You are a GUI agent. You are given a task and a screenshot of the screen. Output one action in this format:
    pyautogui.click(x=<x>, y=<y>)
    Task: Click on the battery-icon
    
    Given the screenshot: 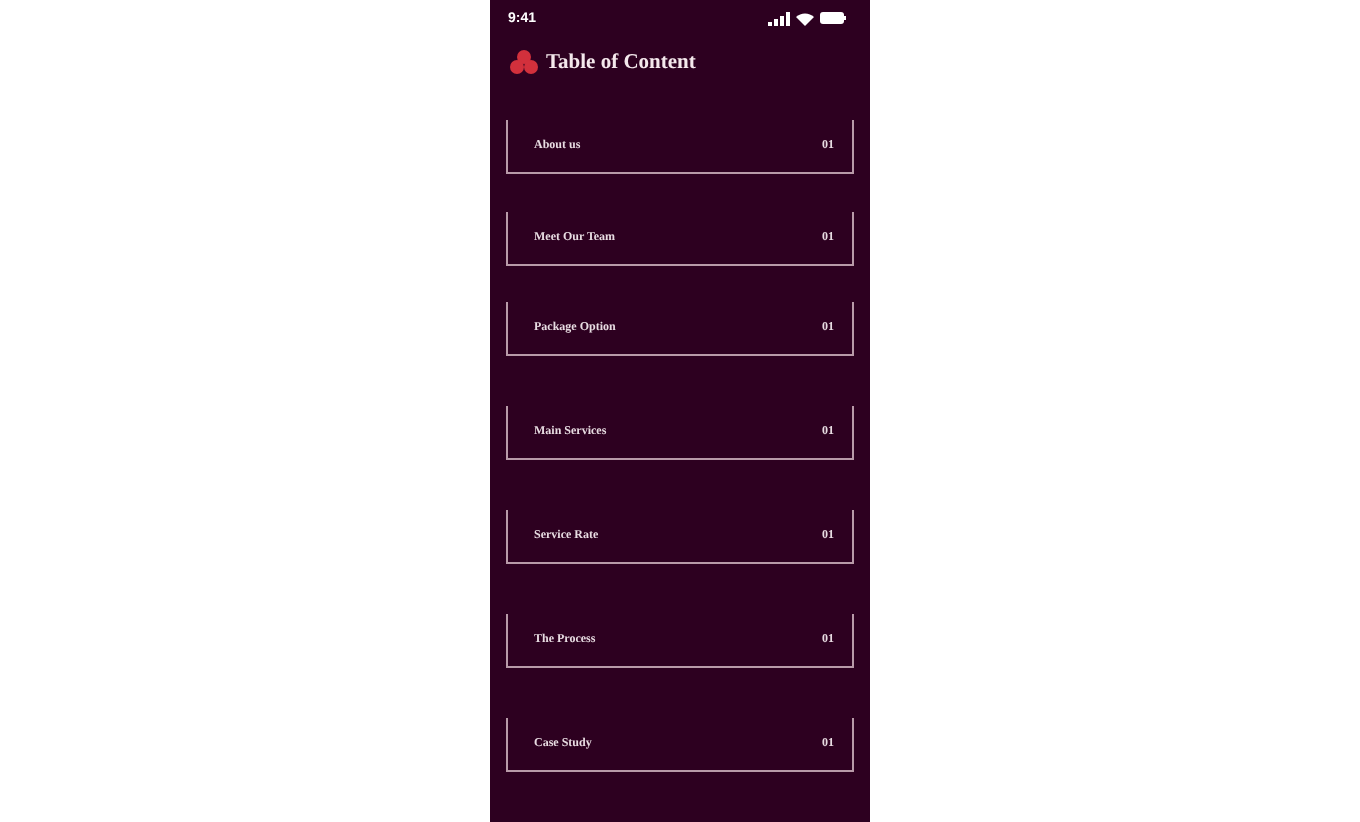 What is the action you would take?
    pyautogui.click(x=833, y=18)
    